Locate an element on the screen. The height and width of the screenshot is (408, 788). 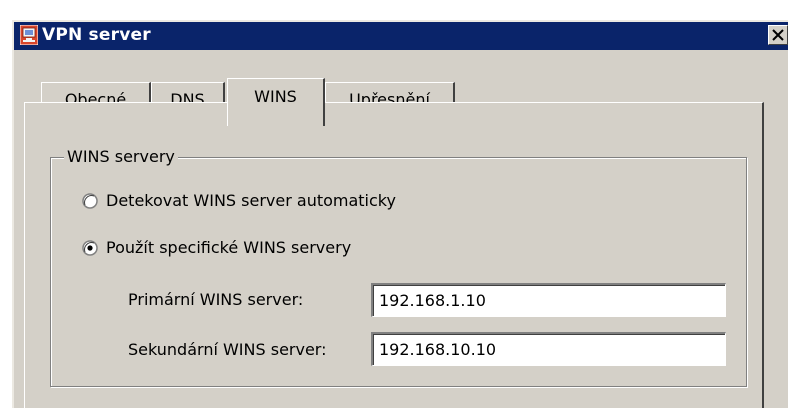
radio-specific-servers: Použít specifické WINS servery is located at coordinates (262, 249).